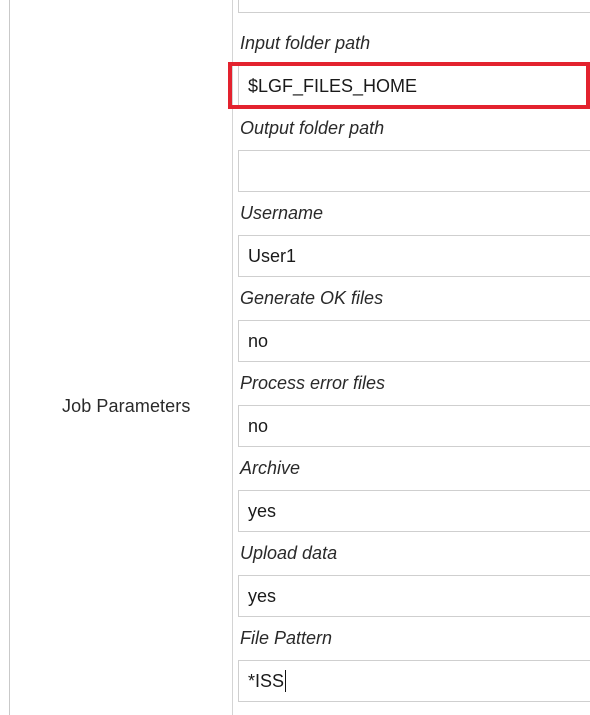 The width and height of the screenshot is (590, 715). I want to click on text-cursor, so click(286, 681).